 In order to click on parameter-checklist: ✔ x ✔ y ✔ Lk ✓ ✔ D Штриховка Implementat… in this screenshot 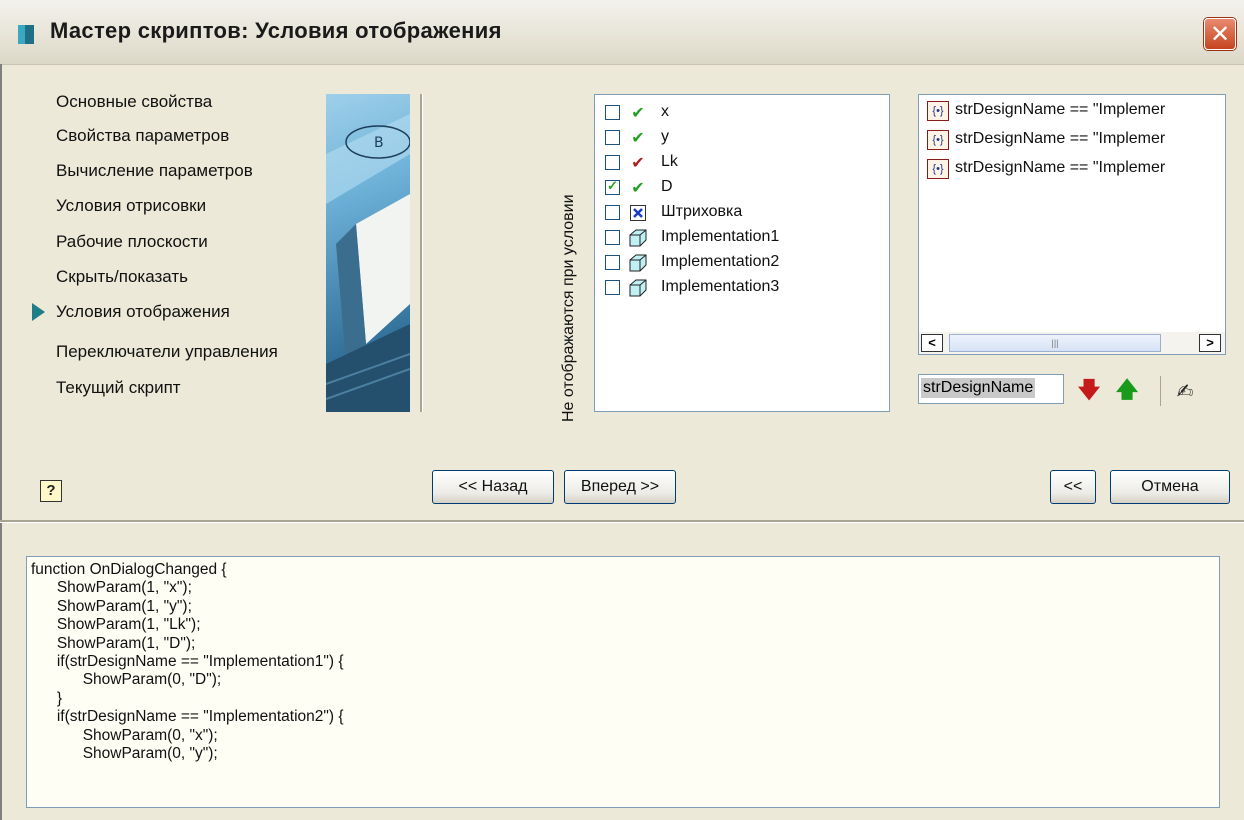, I will do `click(742, 253)`.